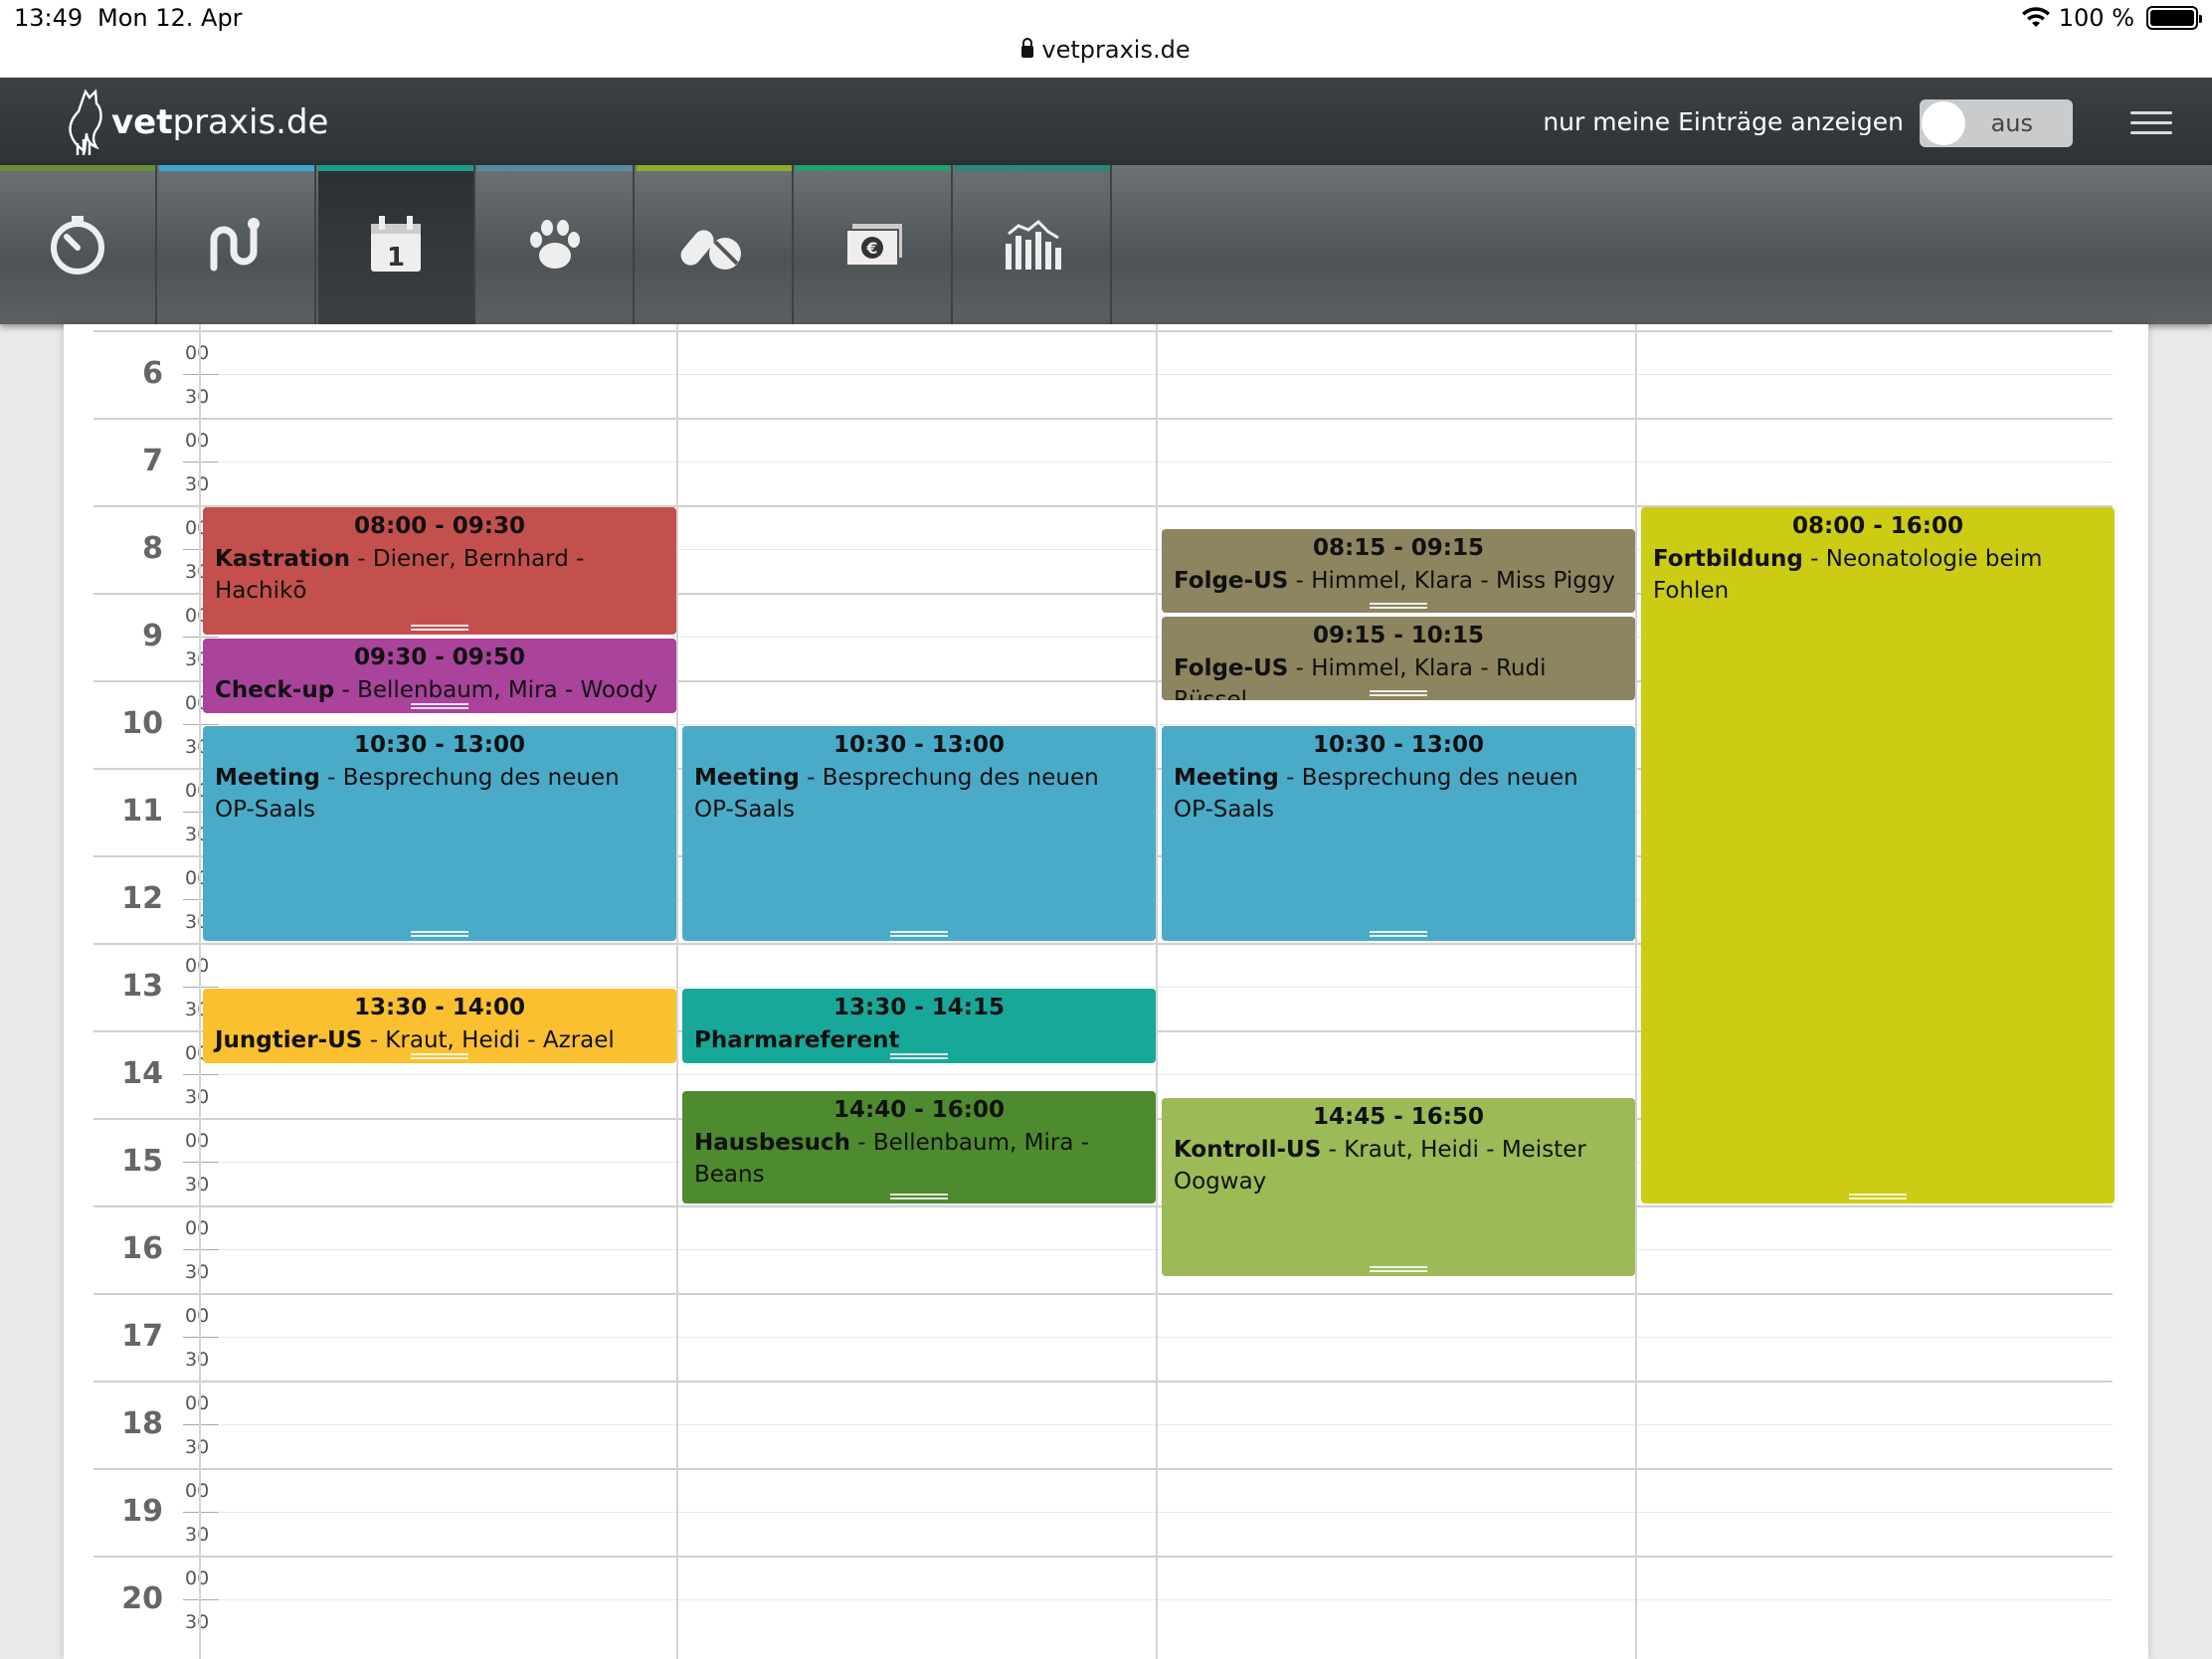 Image resolution: width=2212 pixels, height=1659 pixels. What do you see at coordinates (152, 548) in the screenshot?
I see `hour-label: 8` at bounding box center [152, 548].